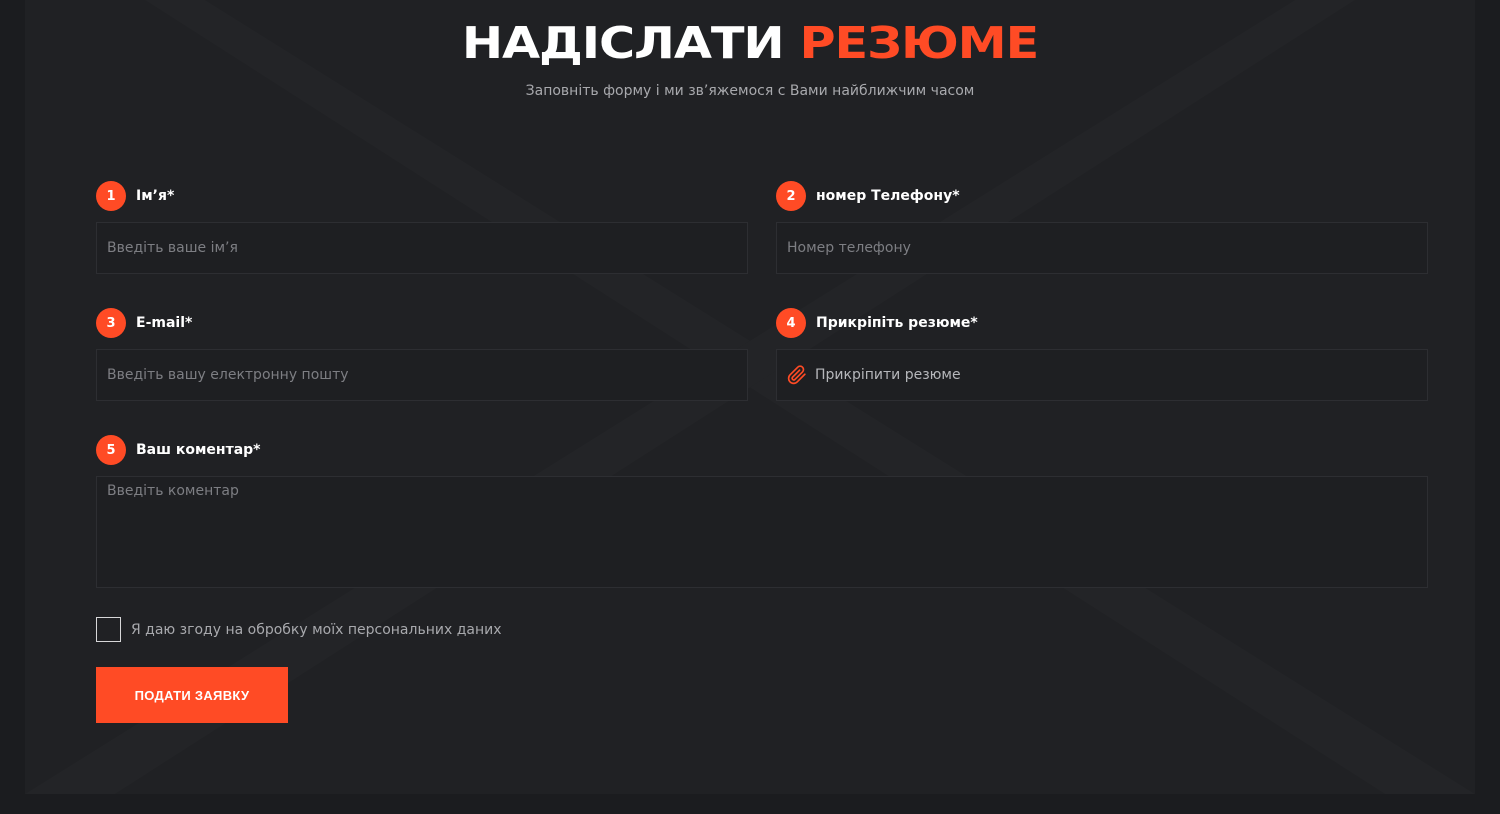 This screenshot has width=1500, height=814. I want to click on name-input: Введіть ваше ім’я, so click(422, 248).